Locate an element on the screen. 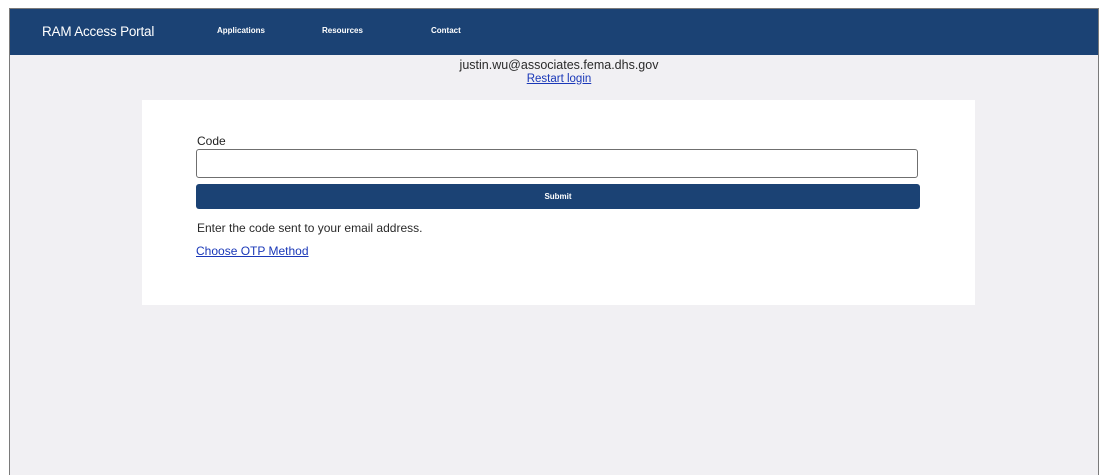  restart-login-row: Restart login is located at coordinates (554, 79).